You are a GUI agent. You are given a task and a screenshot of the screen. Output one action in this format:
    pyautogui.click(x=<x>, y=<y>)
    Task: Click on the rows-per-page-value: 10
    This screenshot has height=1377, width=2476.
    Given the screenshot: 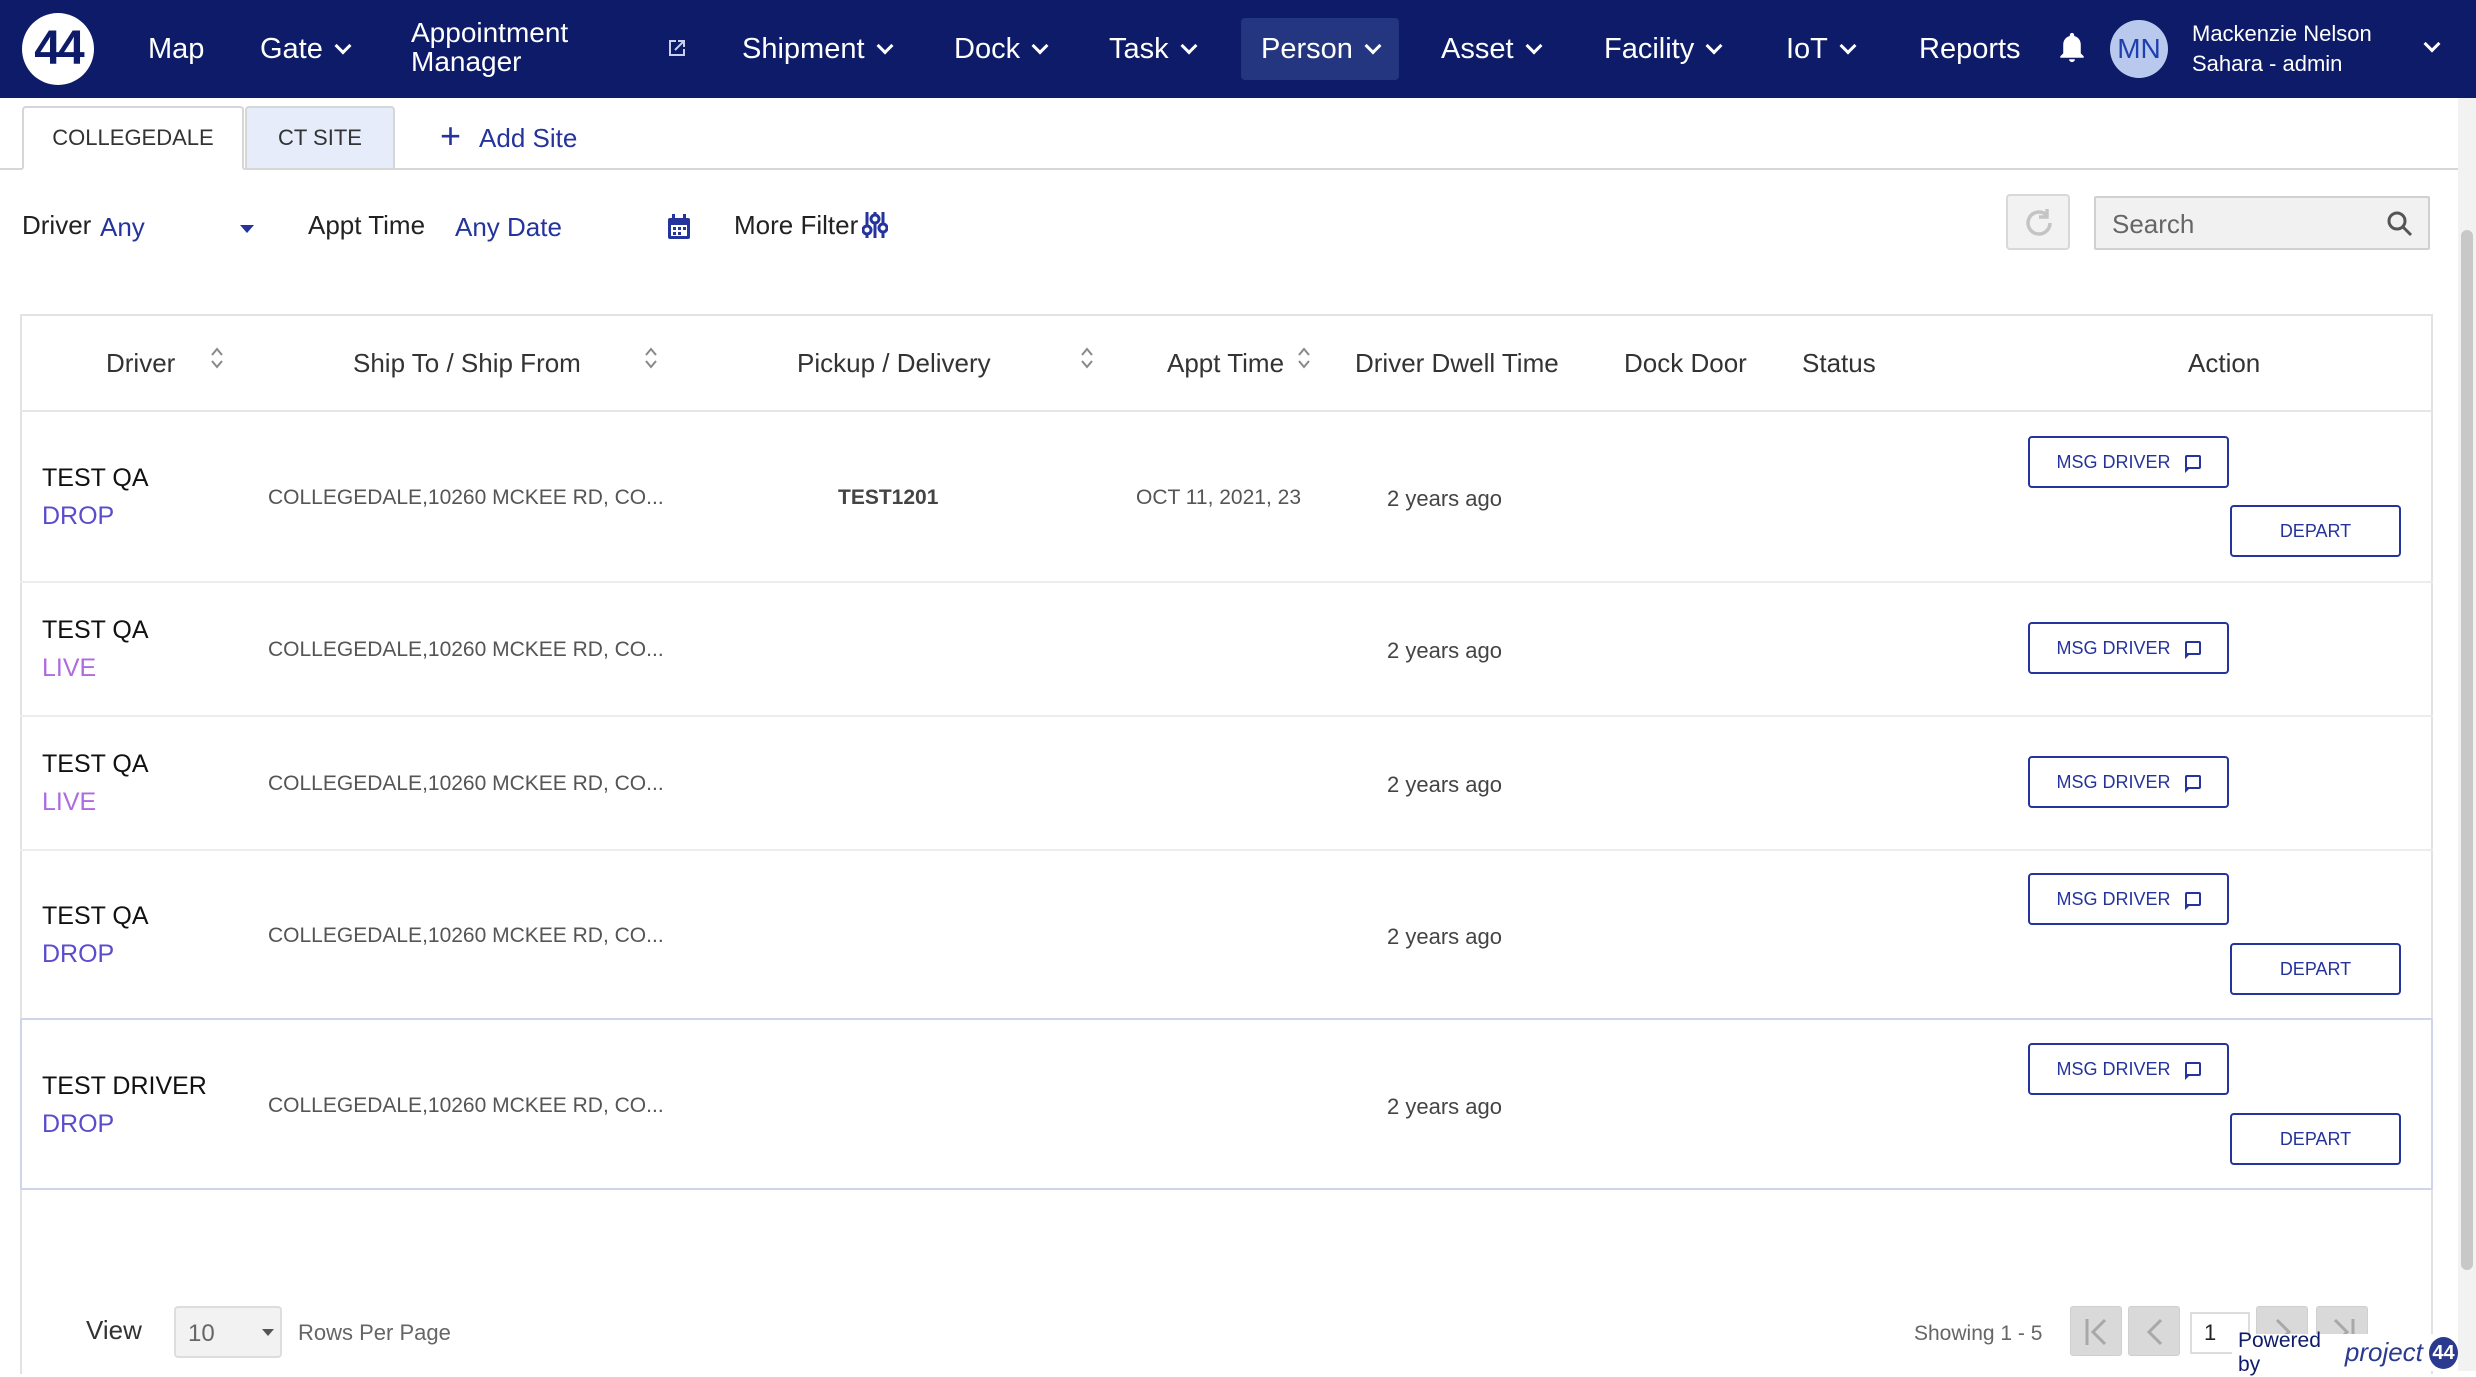 What is the action you would take?
    pyautogui.click(x=201, y=1333)
    